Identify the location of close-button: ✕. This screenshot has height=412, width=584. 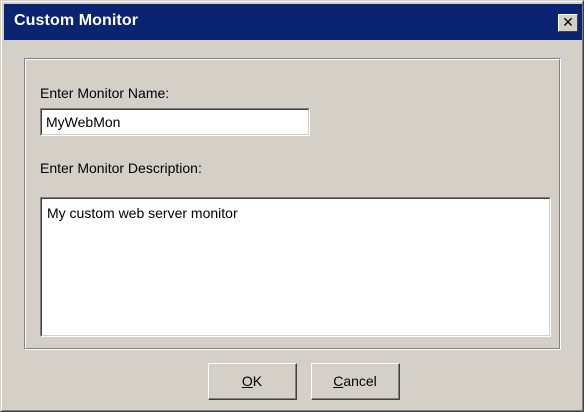
(568, 23).